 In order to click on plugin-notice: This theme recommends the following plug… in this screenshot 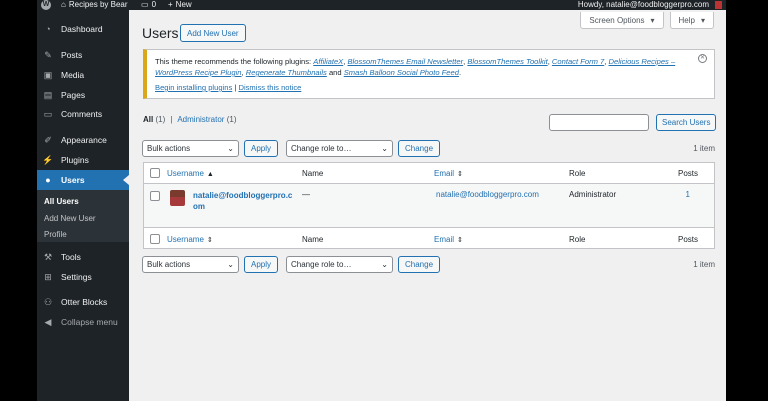, I will do `click(429, 74)`.